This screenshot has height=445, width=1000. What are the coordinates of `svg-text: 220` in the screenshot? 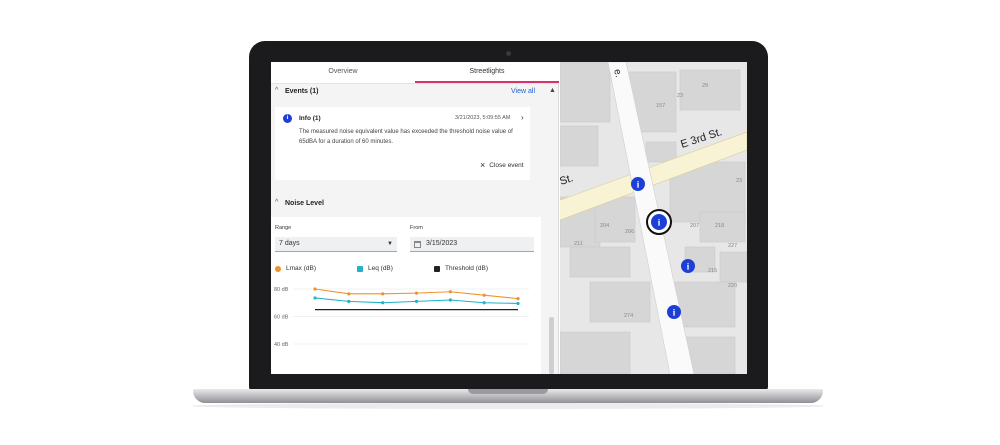 It's located at (732, 286).